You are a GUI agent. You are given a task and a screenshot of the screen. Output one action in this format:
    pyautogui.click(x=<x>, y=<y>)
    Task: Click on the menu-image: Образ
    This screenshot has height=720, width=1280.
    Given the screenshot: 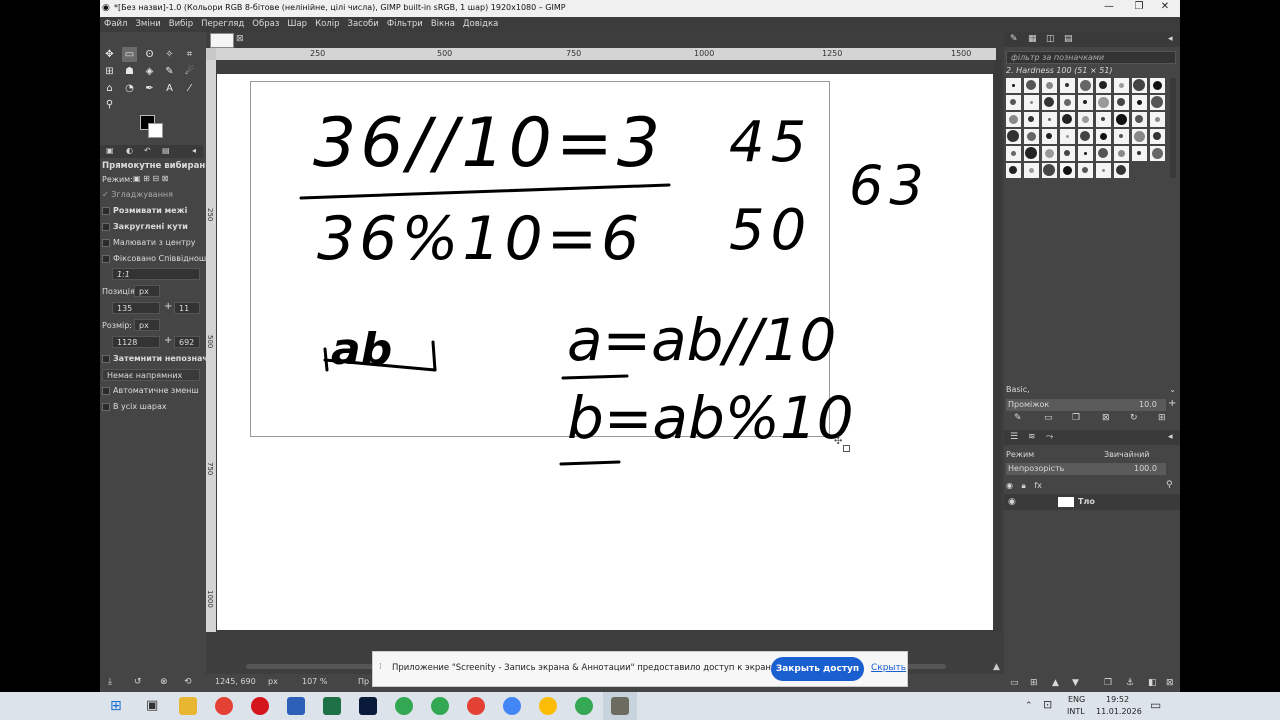 What is the action you would take?
    pyautogui.click(x=265, y=24)
    